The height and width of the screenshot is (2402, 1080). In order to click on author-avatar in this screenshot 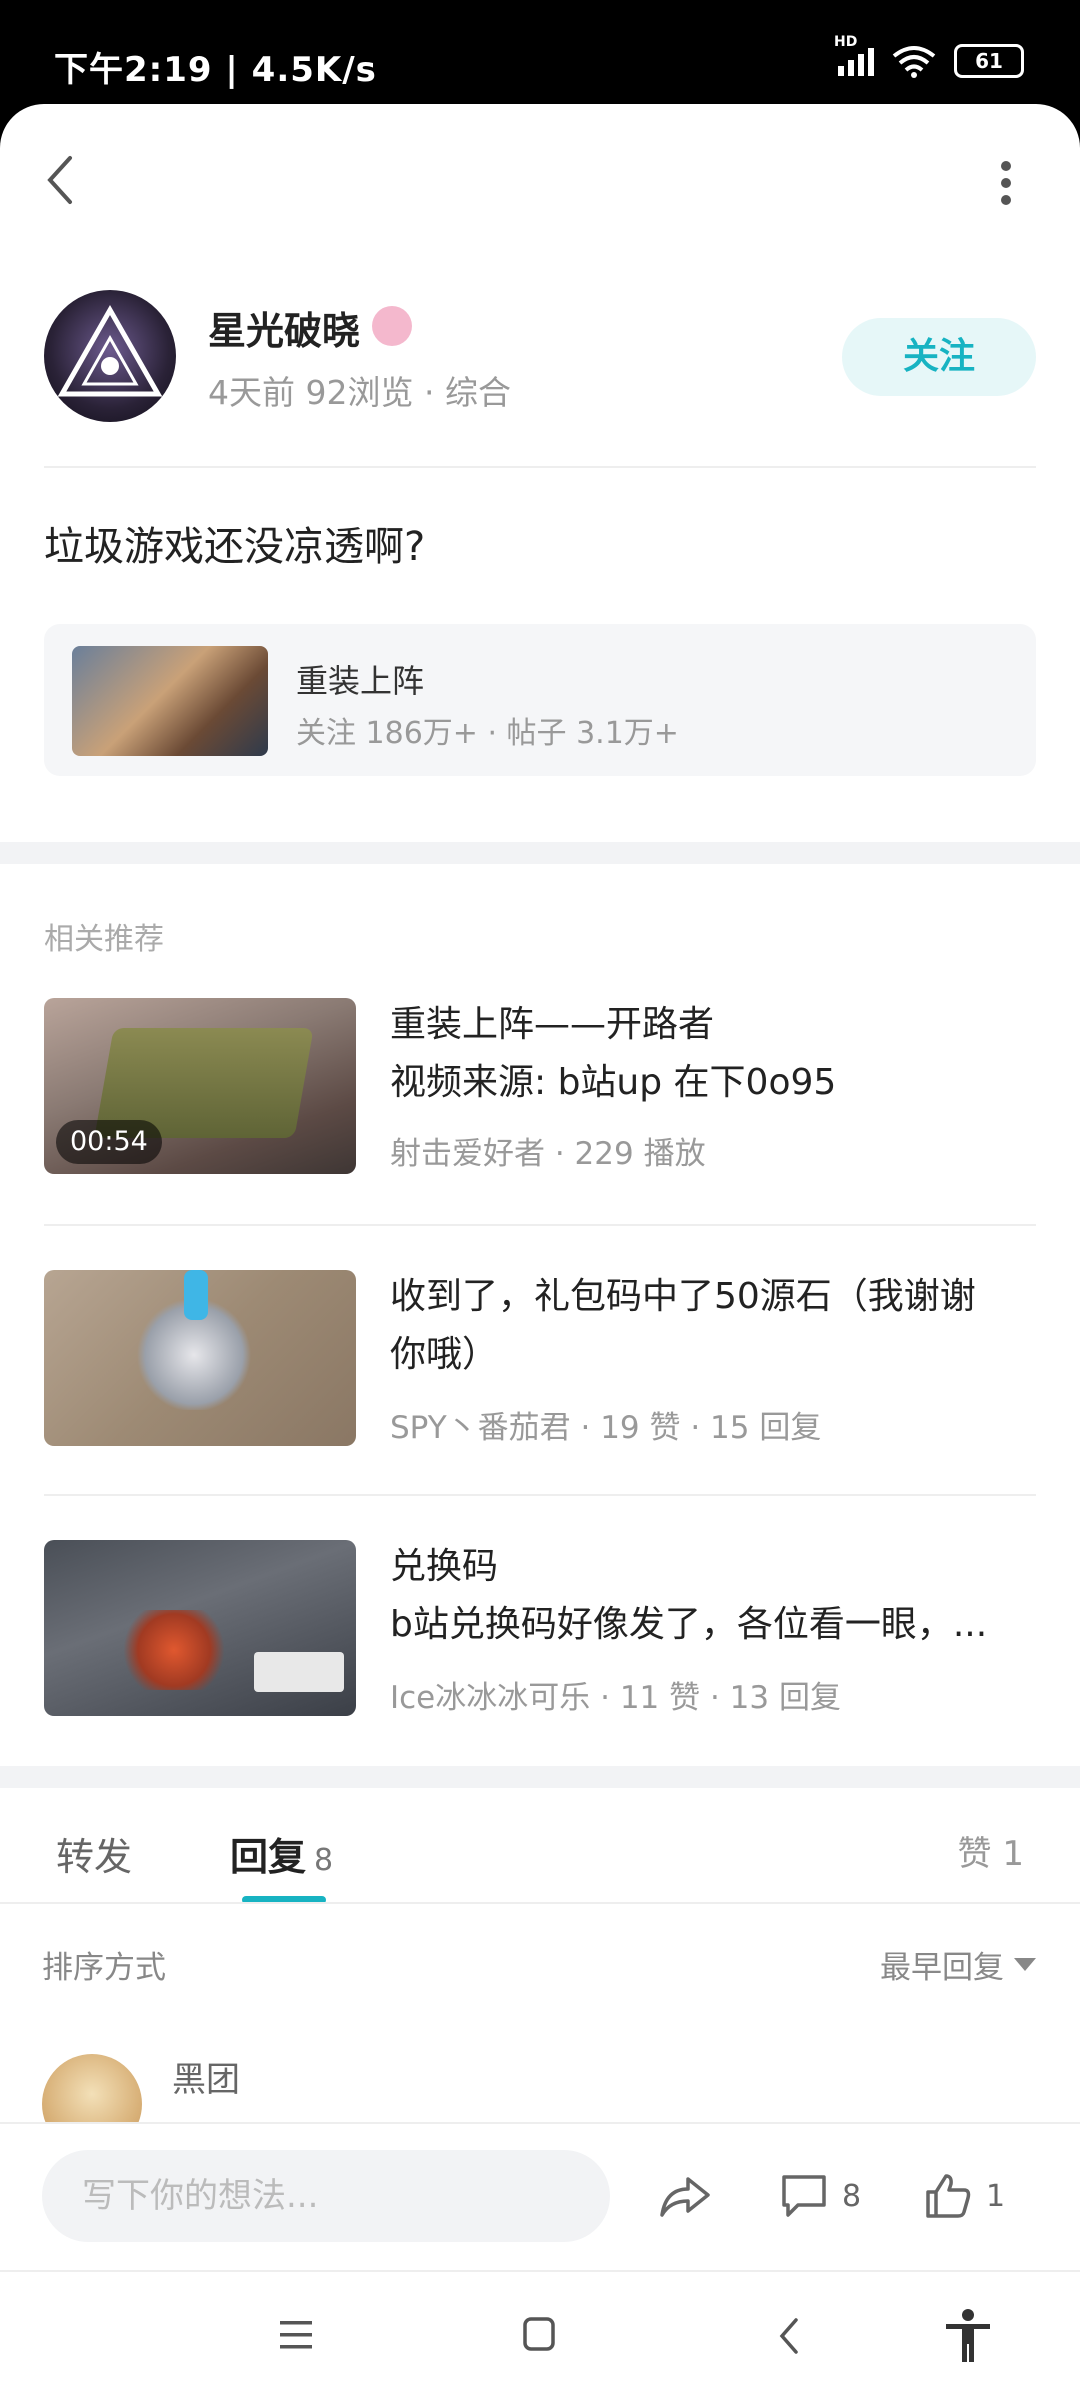, I will do `click(110, 356)`.